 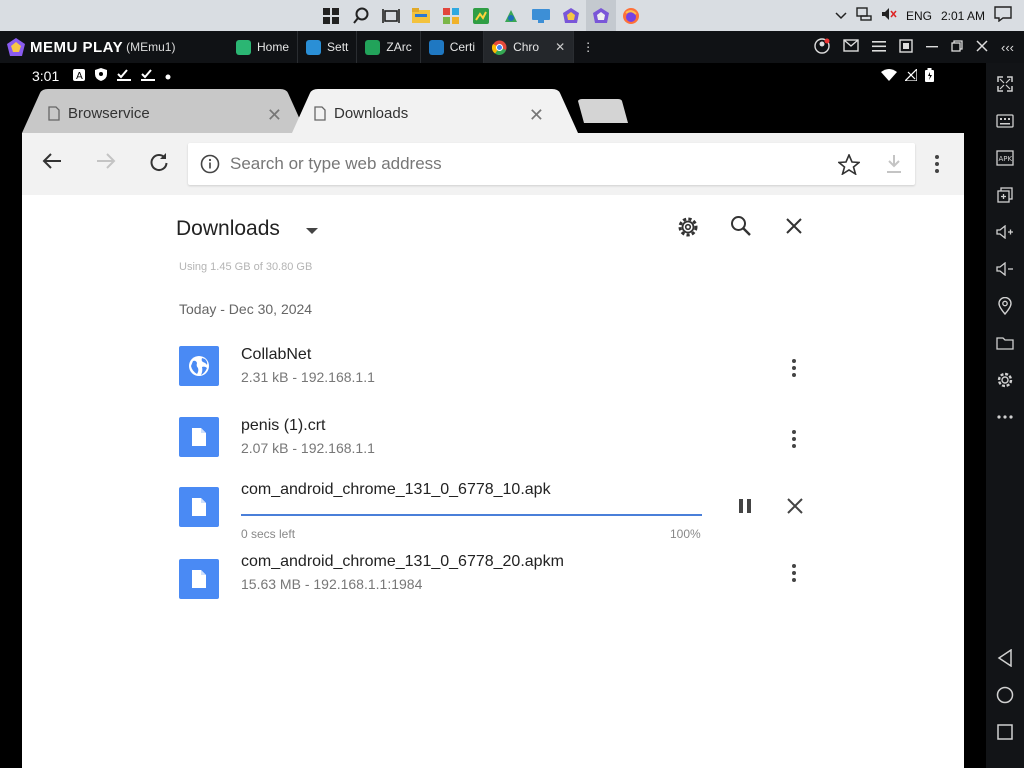 What do you see at coordinates (106, 163) in the screenshot?
I see `forward-arrow-icon` at bounding box center [106, 163].